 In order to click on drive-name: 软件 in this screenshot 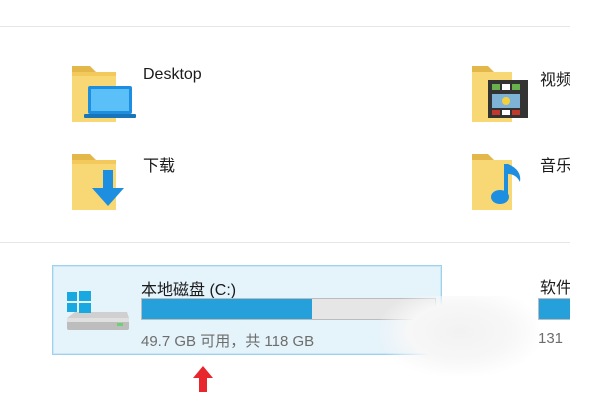, I will do `click(555, 288)`.